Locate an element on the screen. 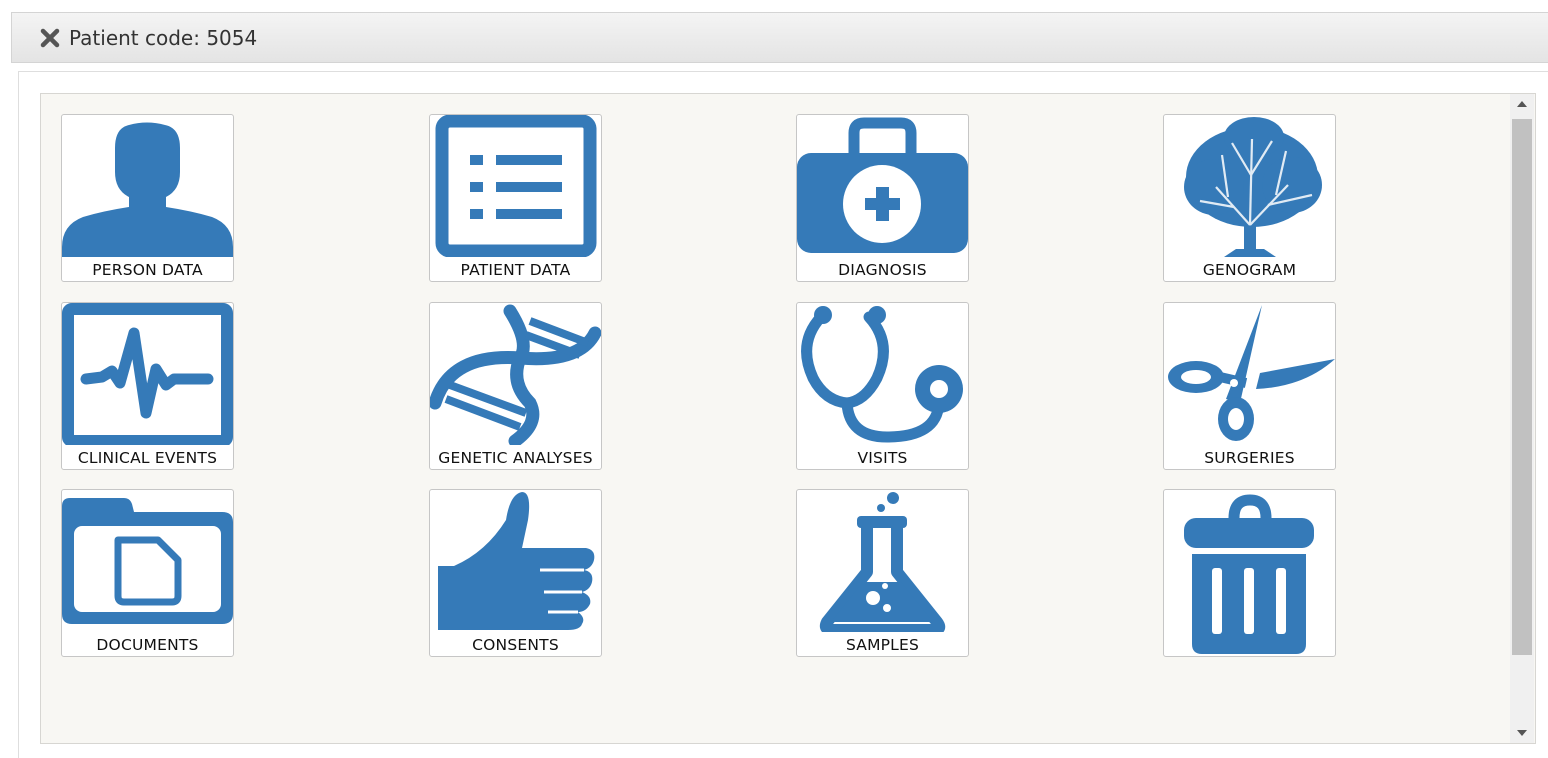 The image size is (1548, 758). arrow-down-icon is located at coordinates (1522, 733).